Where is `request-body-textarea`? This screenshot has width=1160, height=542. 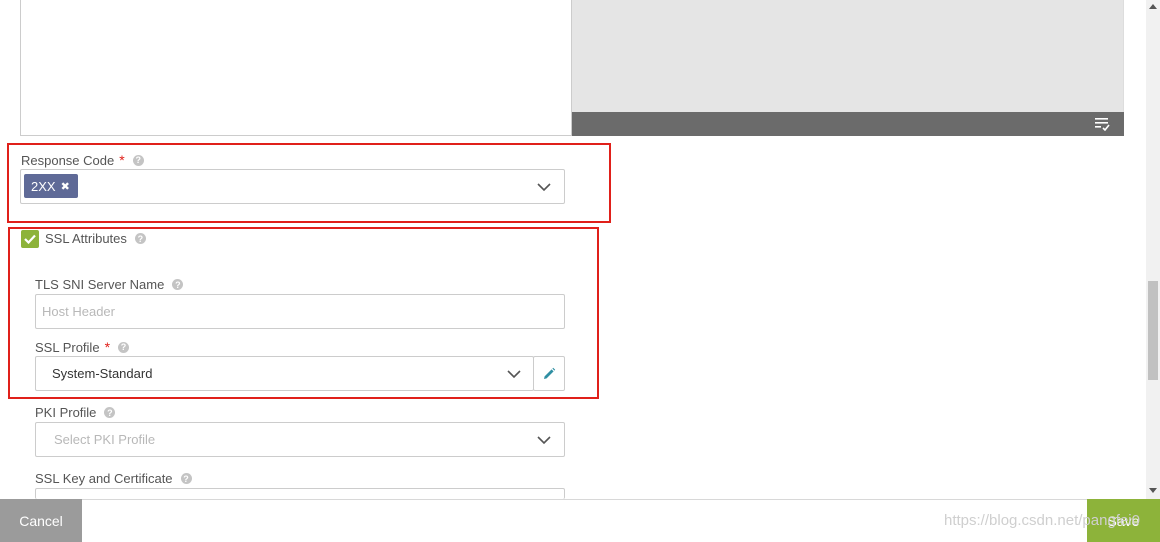 request-body-textarea is located at coordinates (296, 68).